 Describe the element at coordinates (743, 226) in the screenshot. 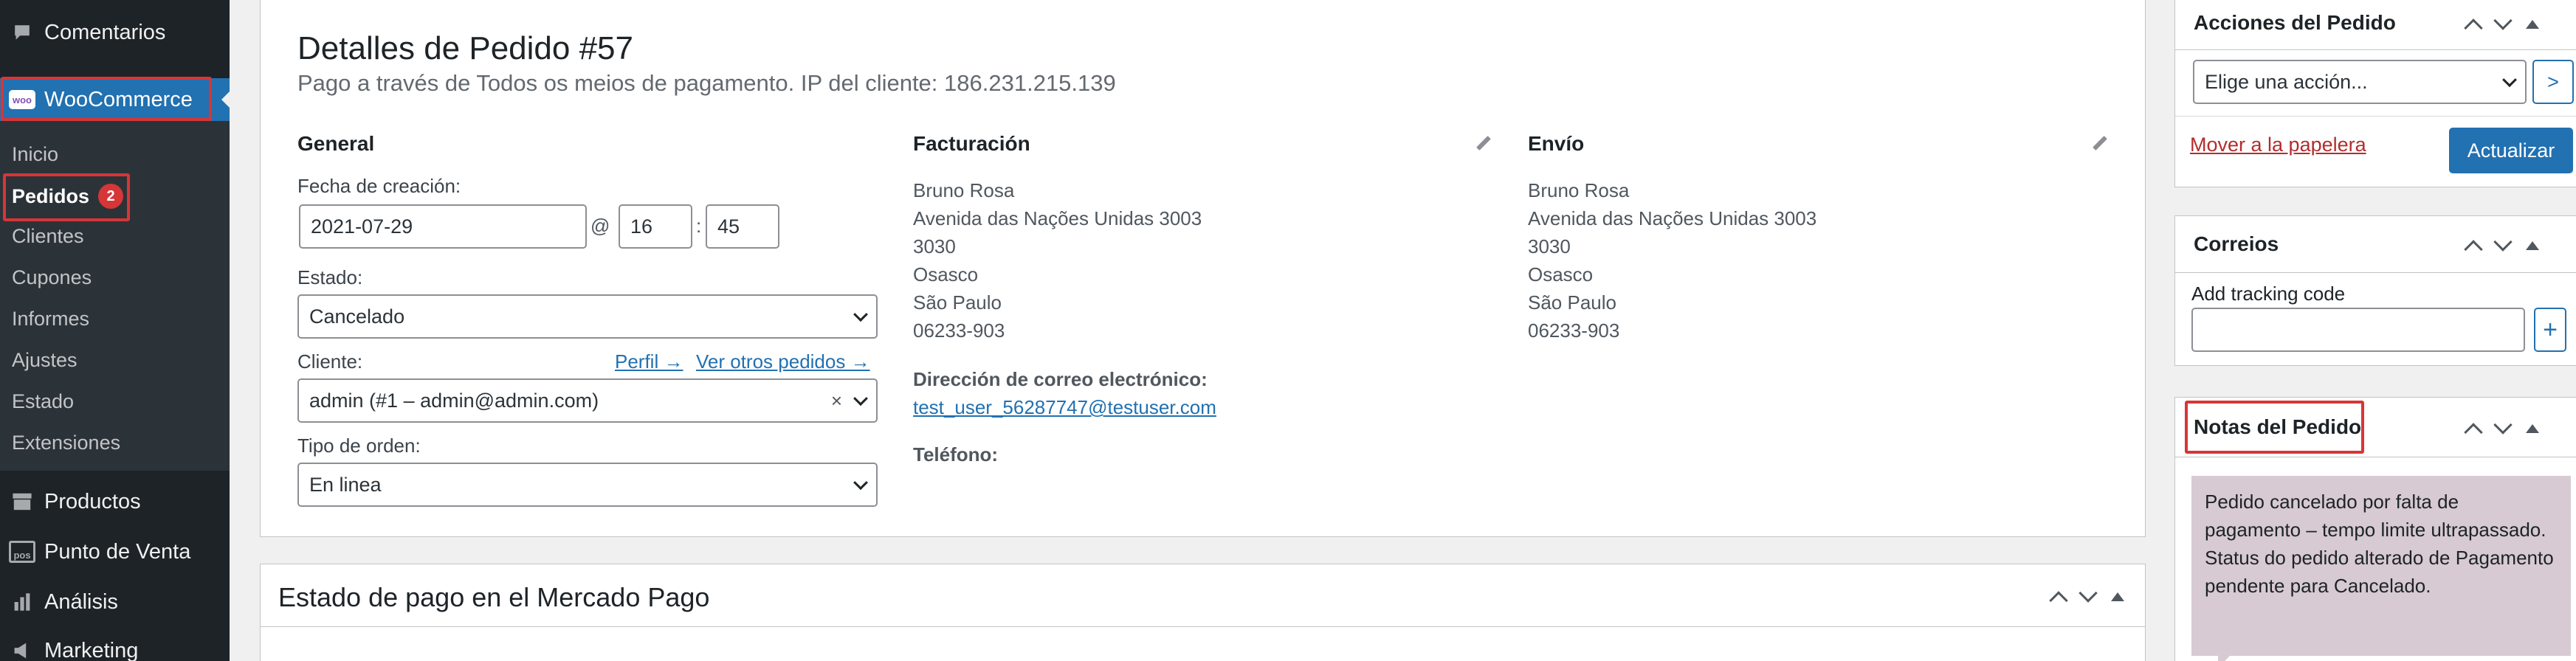

I see `minute-input: 45` at that location.